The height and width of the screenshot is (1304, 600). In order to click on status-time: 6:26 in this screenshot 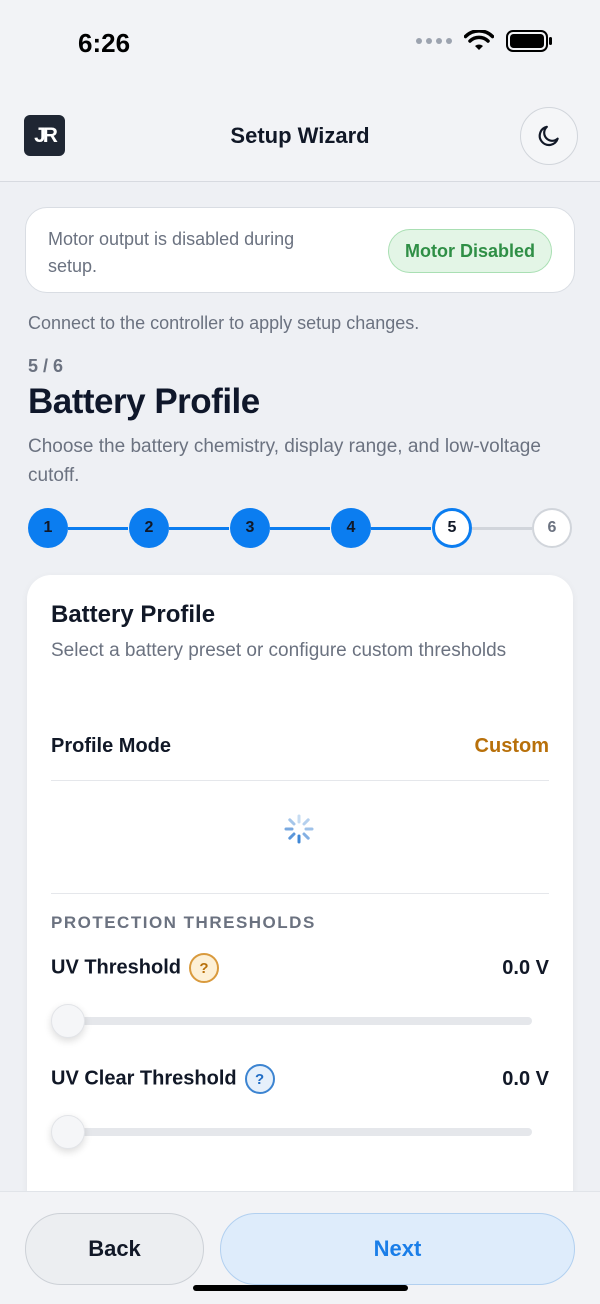, I will do `click(104, 43)`.